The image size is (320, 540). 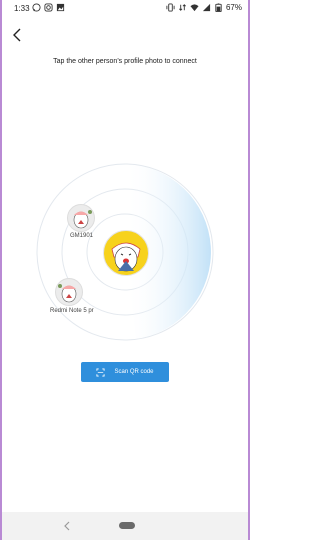 I want to click on vibrate-icon, so click(x=170, y=7).